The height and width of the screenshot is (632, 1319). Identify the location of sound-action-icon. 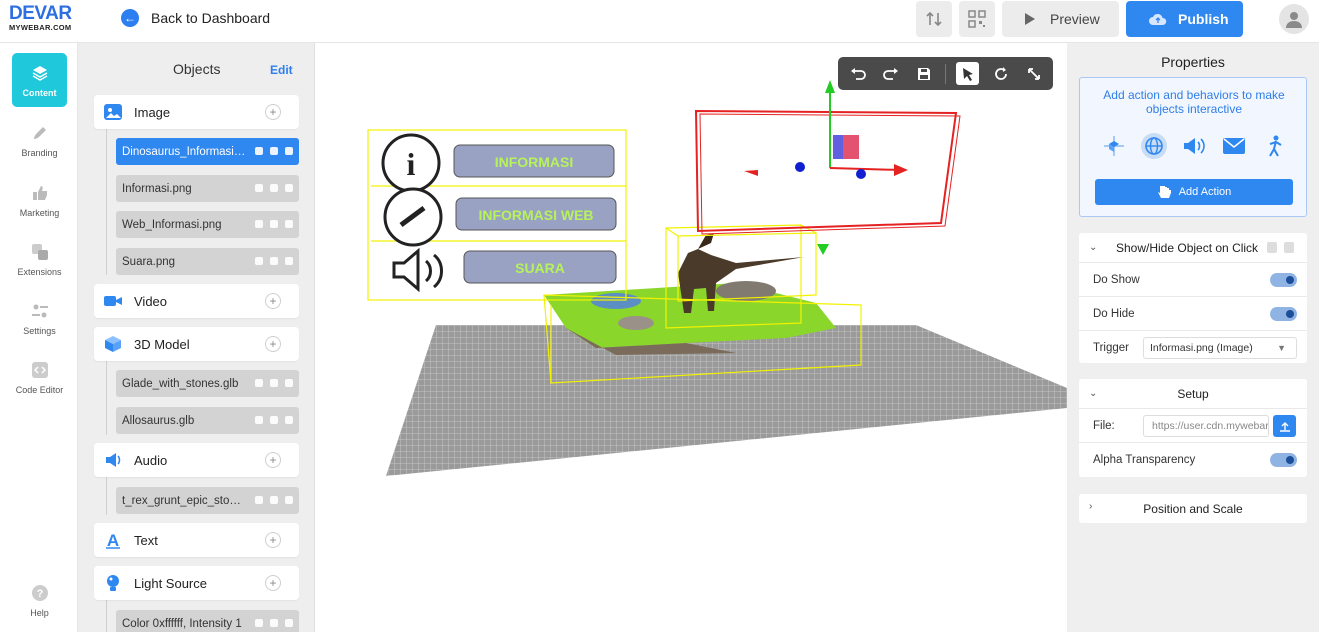
(1194, 146).